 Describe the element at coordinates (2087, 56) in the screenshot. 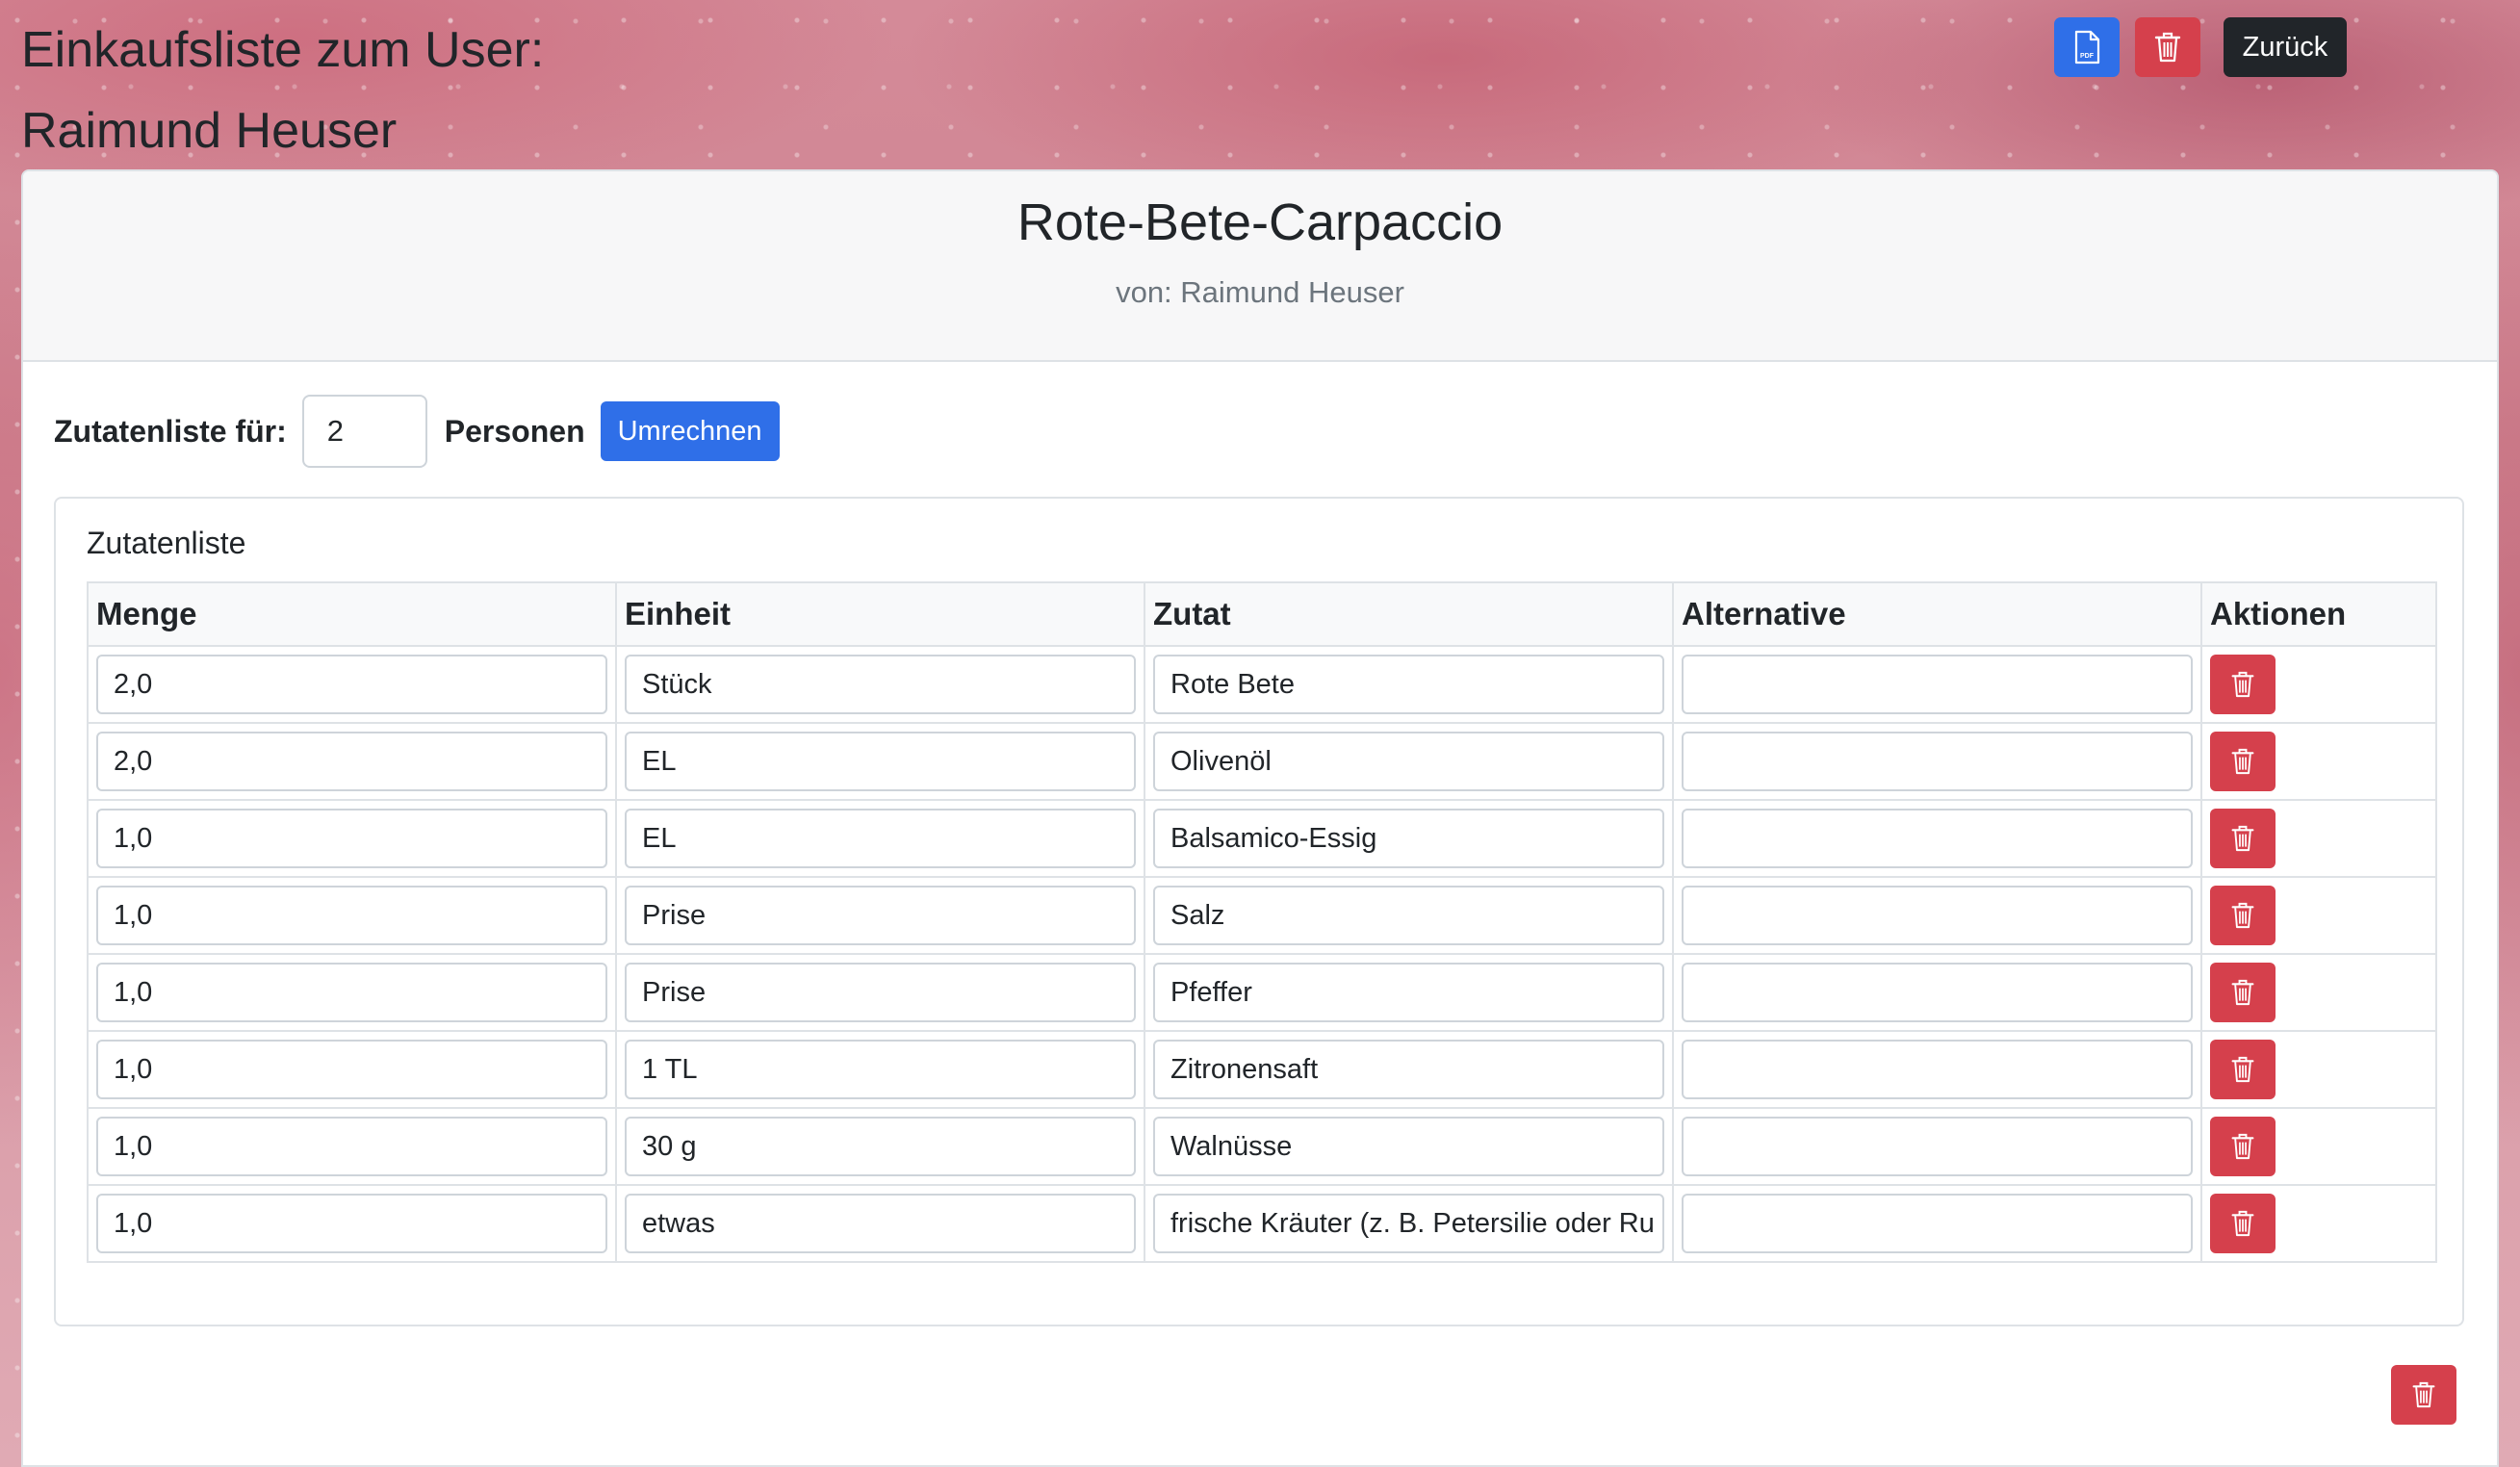

I see `pdf-icon-label: PDF` at that location.